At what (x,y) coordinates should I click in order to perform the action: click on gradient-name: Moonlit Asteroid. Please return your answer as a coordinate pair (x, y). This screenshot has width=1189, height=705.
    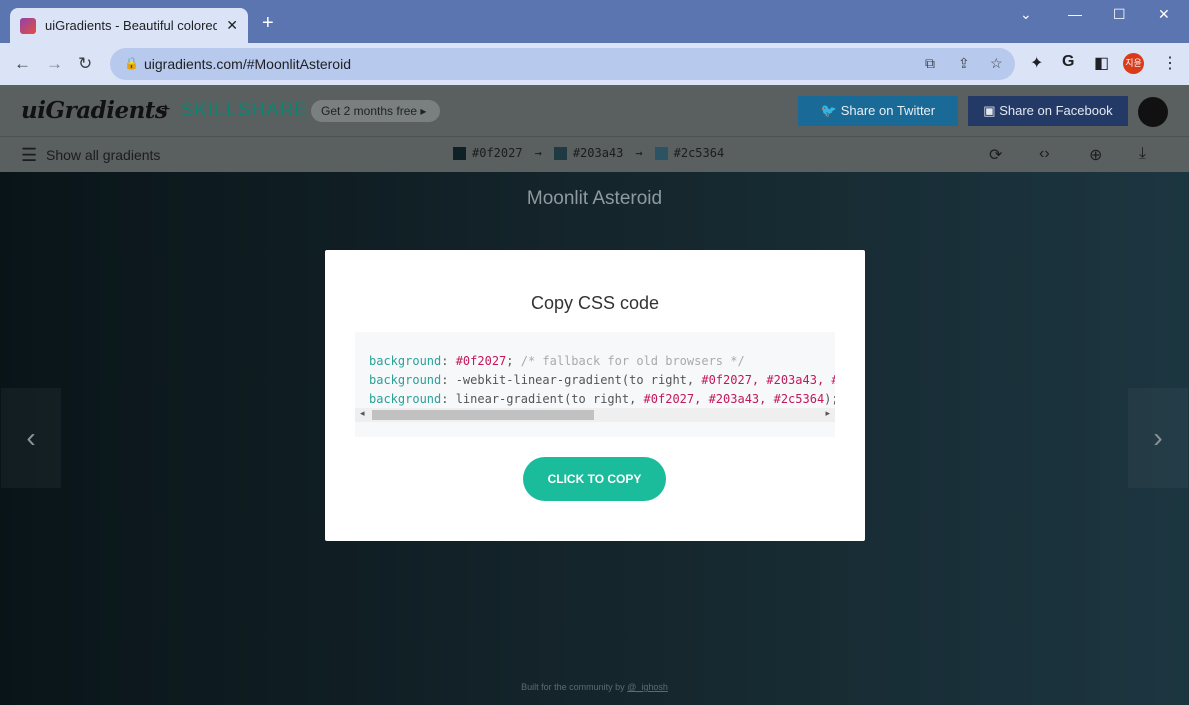
    Looking at the image, I should click on (594, 198).